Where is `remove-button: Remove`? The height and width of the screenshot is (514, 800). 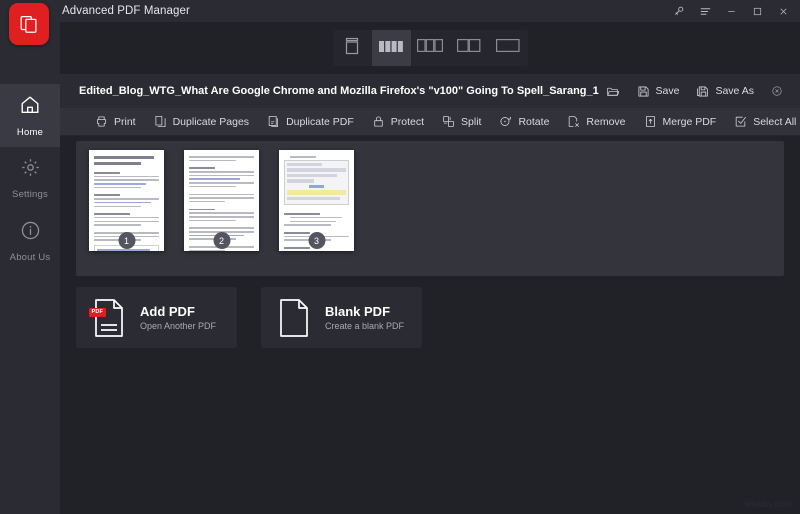 remove-button: Remove is located at coordinates (596, 122).